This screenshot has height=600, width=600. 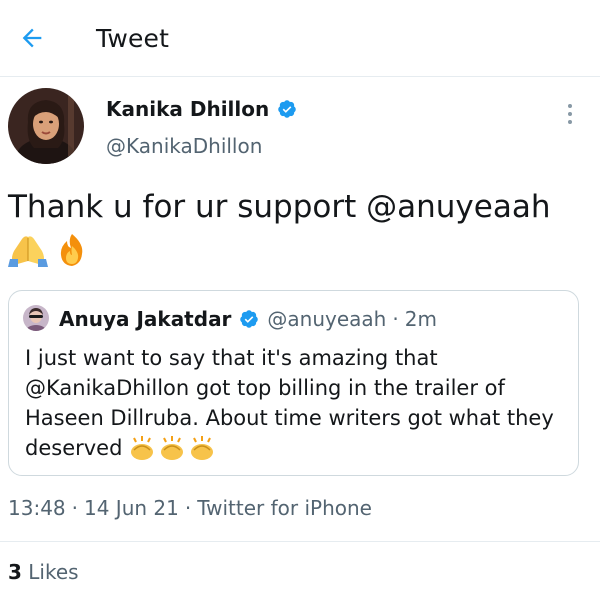 What do you see at coordinates (188, 109) in the screenshot?
I see `author-name-text: Kanika Dhillon` at bounding box center [188, 109].